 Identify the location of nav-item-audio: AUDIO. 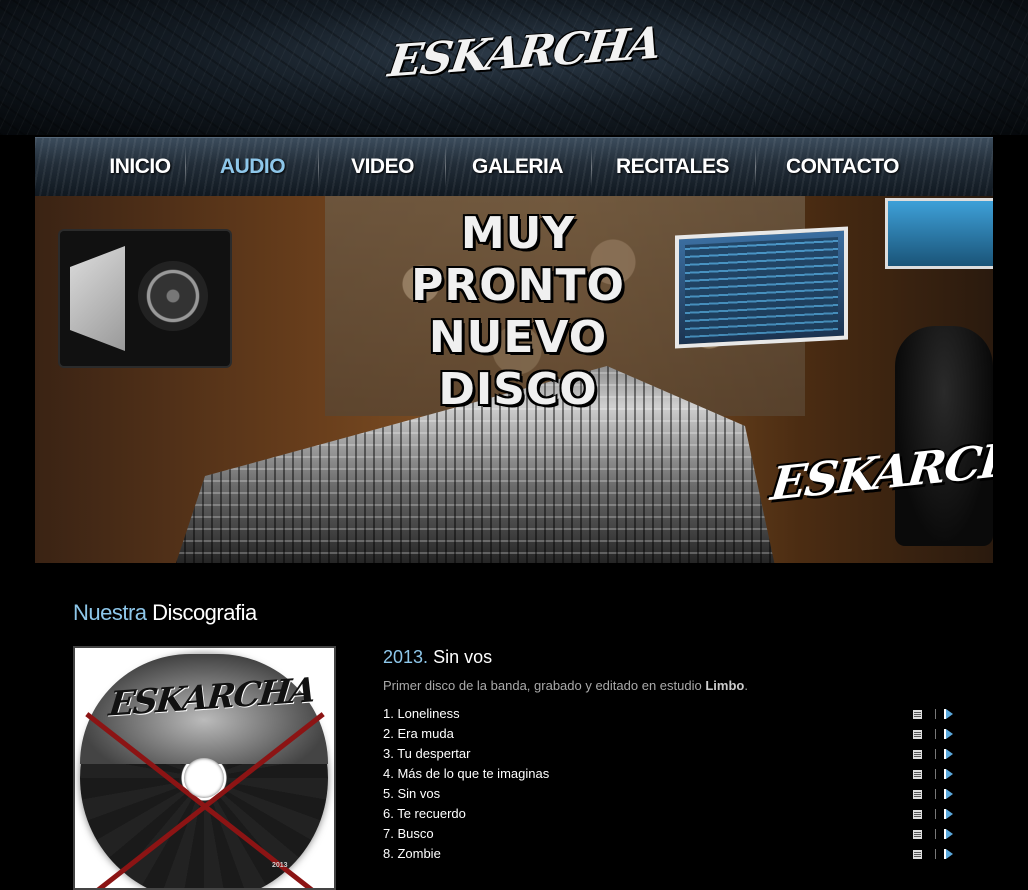
(252, 167).